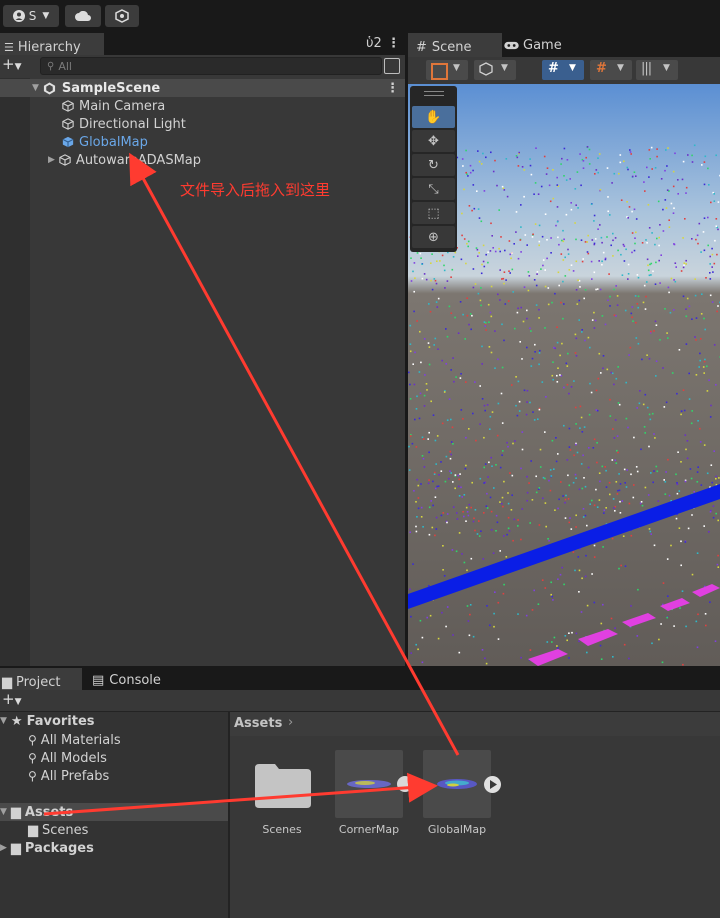  I want to click on grid-icon: #, so click(421, 47).